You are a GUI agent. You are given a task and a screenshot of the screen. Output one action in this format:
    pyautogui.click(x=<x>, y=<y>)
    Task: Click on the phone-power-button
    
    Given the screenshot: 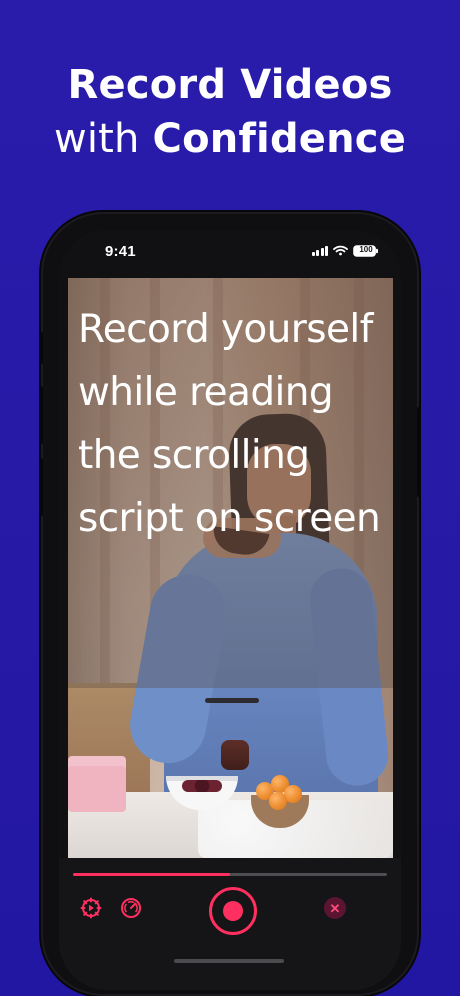 What is the action you would take?
    pyautogui.click(x=419, y=452)
    